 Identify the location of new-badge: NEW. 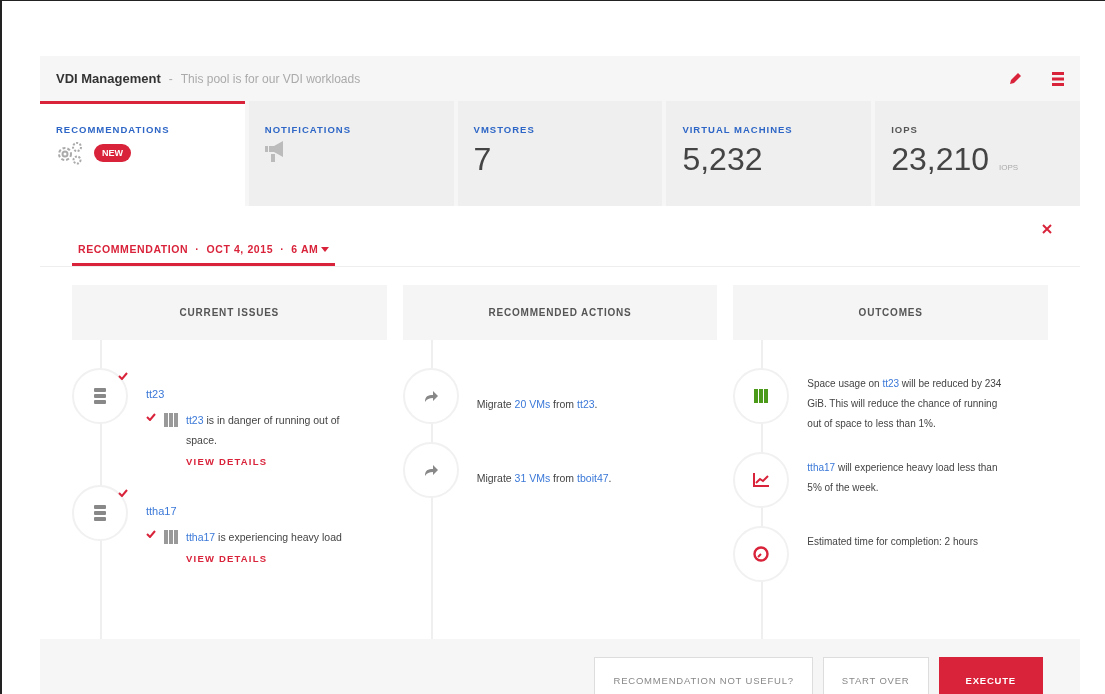
(112, 153).